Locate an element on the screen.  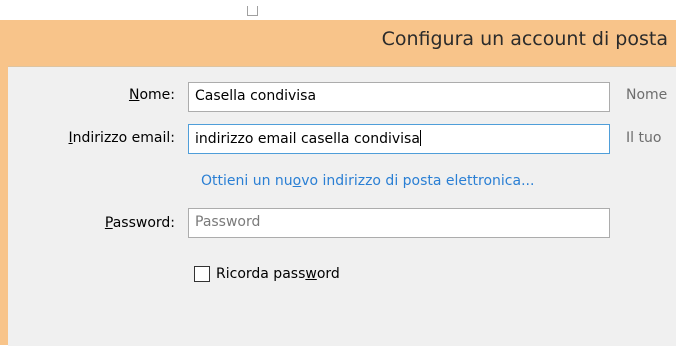
name-hint: Nome is located at coordinates (647, 95).